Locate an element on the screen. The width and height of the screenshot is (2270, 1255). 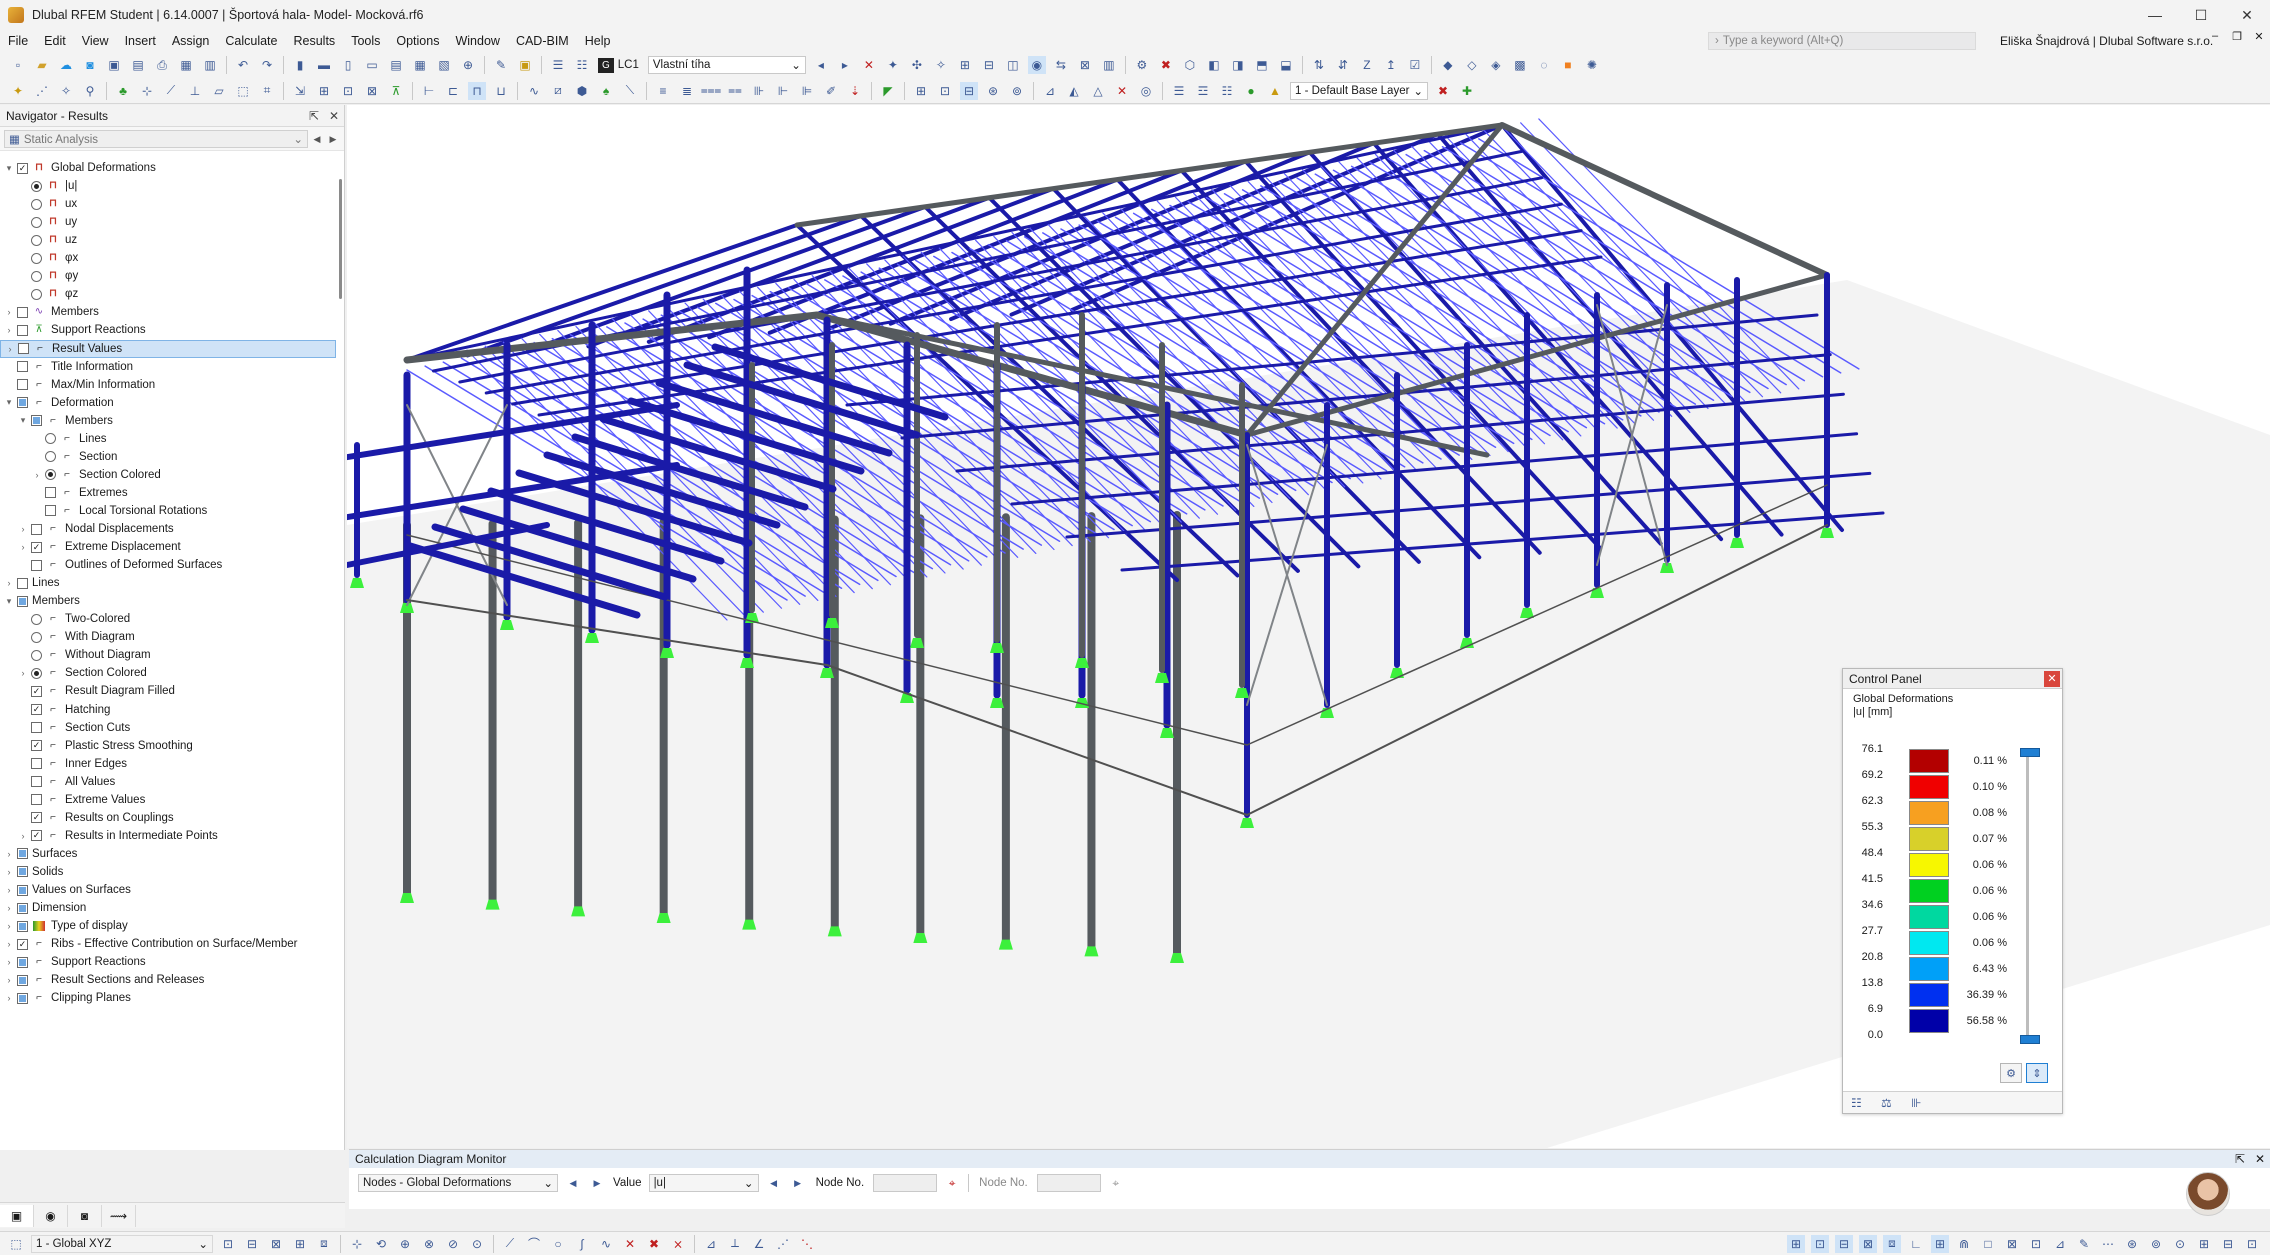
view-icon: ⬚ is located at coordinates (16, 1244).